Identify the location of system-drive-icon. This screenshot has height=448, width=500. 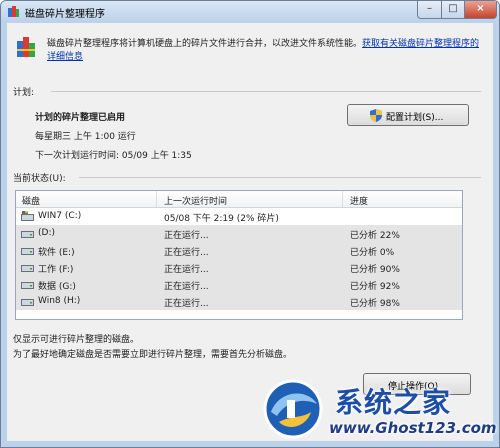
(27, 216).